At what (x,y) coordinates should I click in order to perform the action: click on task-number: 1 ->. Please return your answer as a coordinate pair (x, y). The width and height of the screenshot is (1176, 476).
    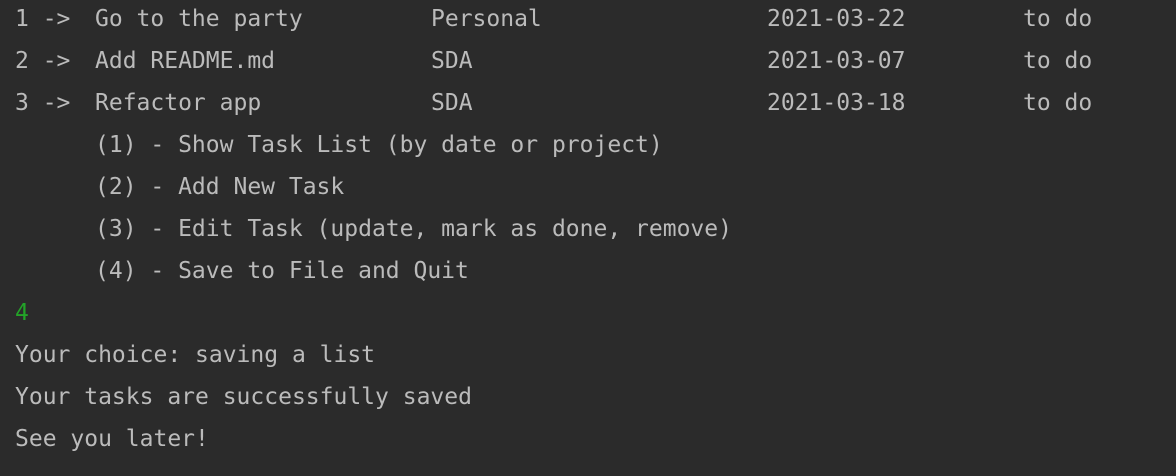
    Looking at the image, I should click on (43, 19).